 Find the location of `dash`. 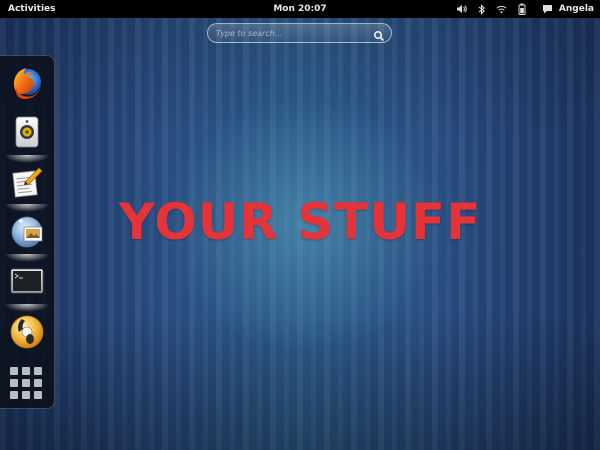

dash is located at coordinates (27, 232).